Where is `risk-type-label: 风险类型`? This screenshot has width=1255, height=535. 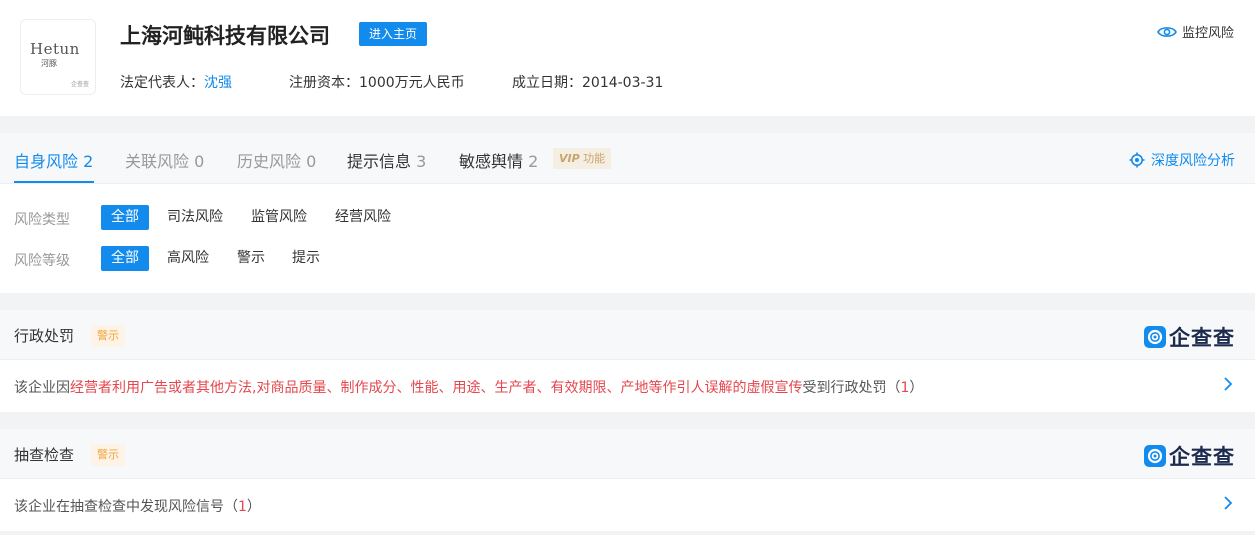
risk-type-label: 风险类型 is located at coordinates (42, 220).